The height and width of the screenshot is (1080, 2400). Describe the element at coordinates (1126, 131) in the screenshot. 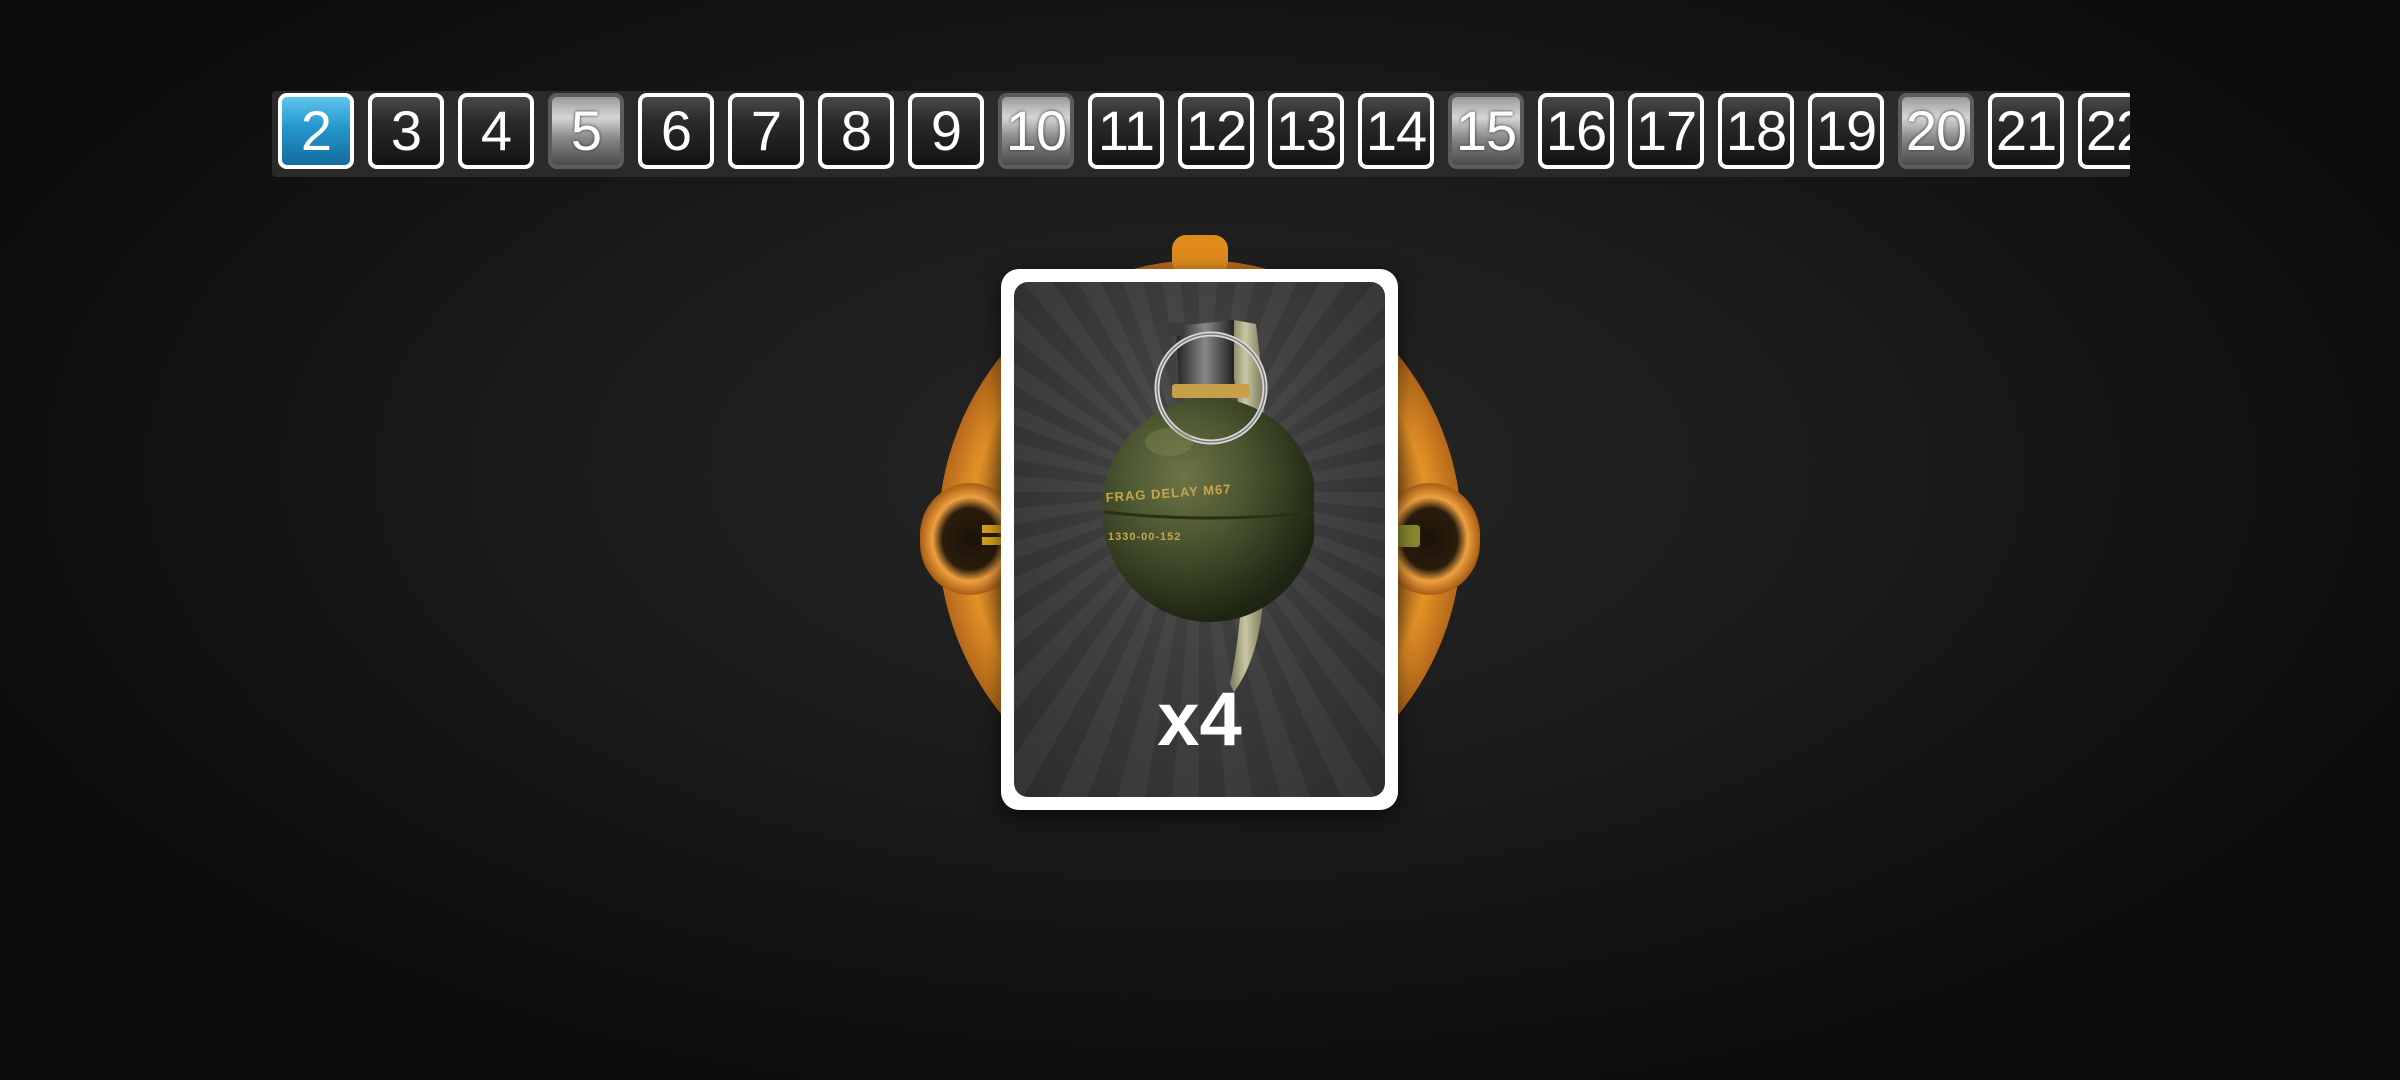

I see `day-tab-11: 11` at that location.